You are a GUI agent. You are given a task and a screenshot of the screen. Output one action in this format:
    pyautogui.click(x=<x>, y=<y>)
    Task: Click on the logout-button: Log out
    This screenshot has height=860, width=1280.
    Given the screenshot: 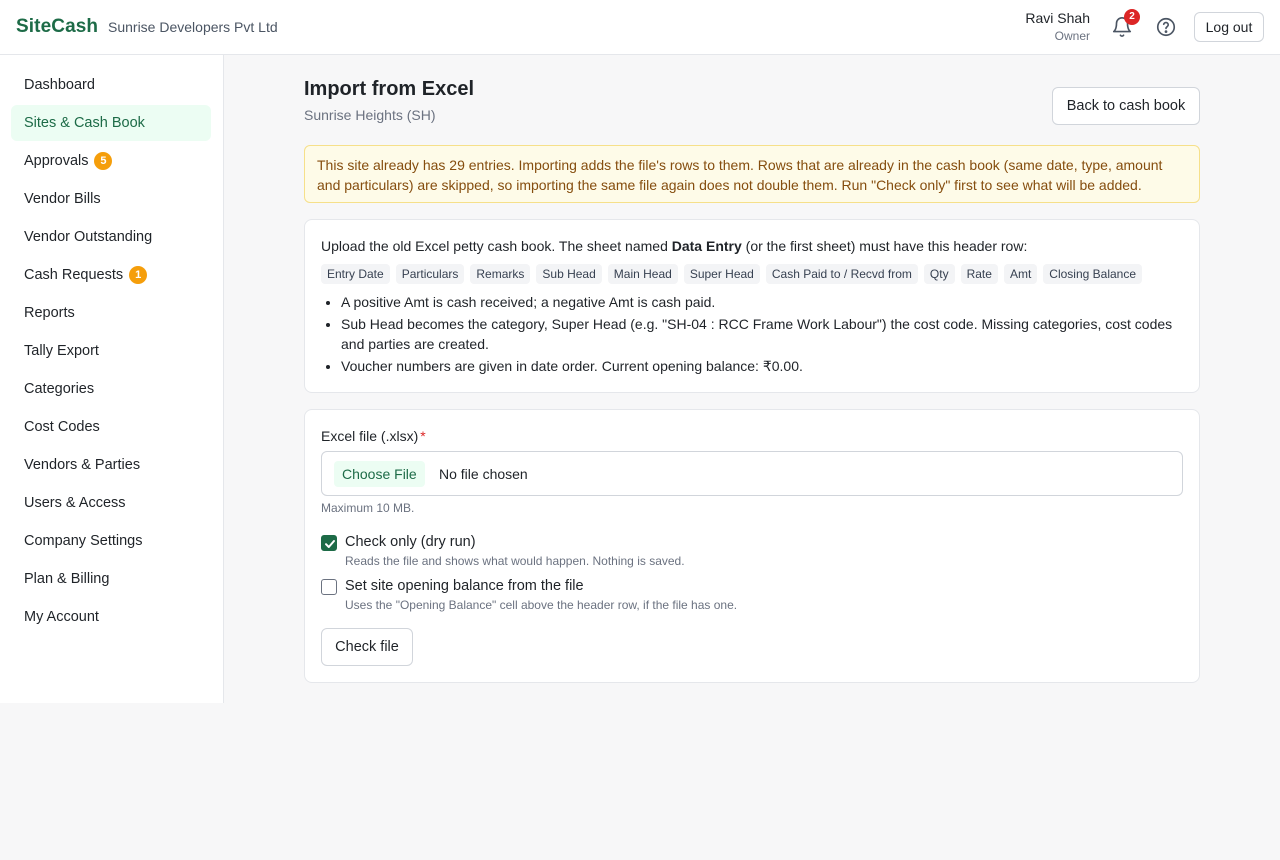 What is the action you would take?
    pyautogui.click(x=1229, y=27)
    